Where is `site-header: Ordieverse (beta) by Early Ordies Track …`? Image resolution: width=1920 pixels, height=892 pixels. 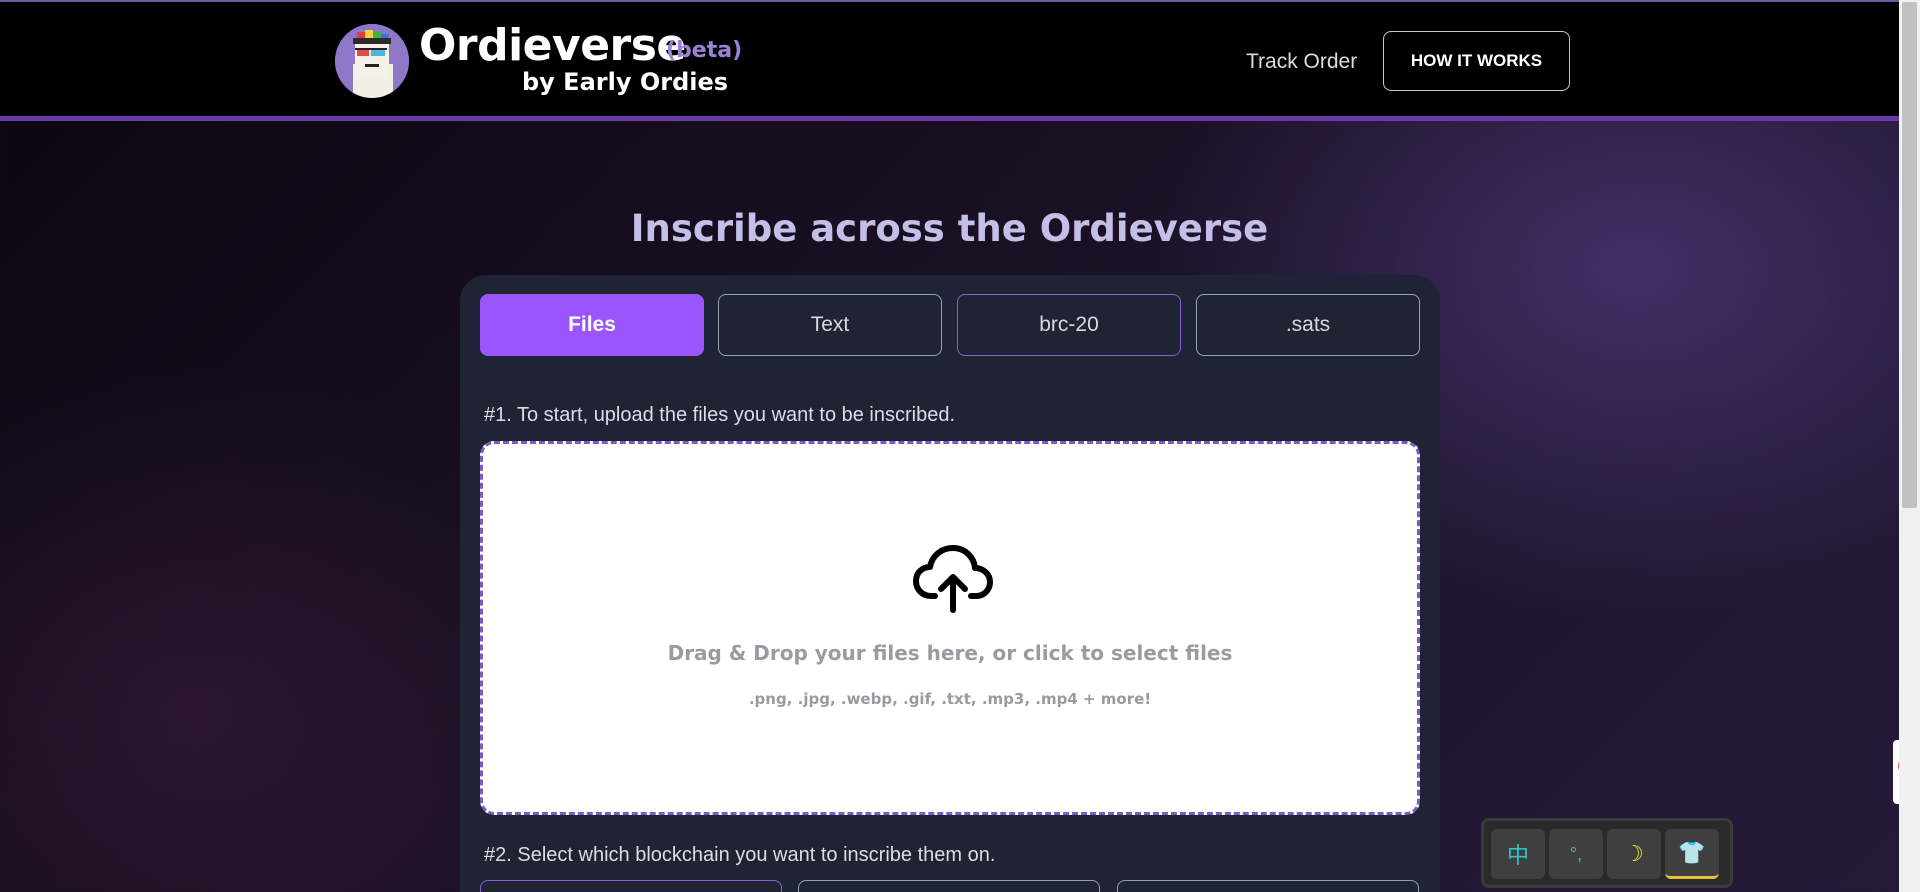 site-header: Ordieverse (beta) by Early Ordies Track … is located at coordinates (949, 61).